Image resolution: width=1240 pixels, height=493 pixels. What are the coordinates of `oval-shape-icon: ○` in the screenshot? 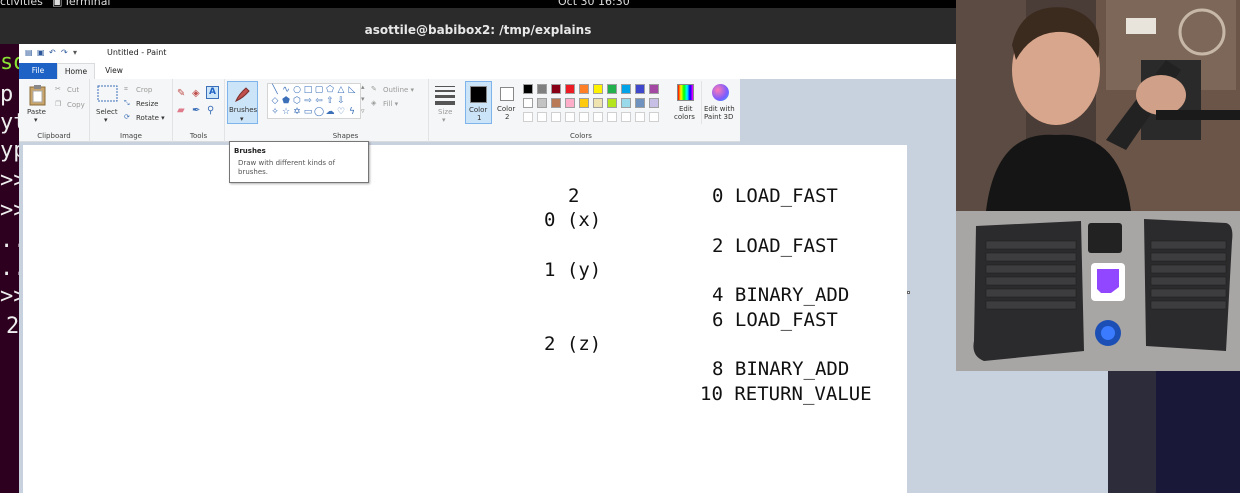 It's located at (297, 90).